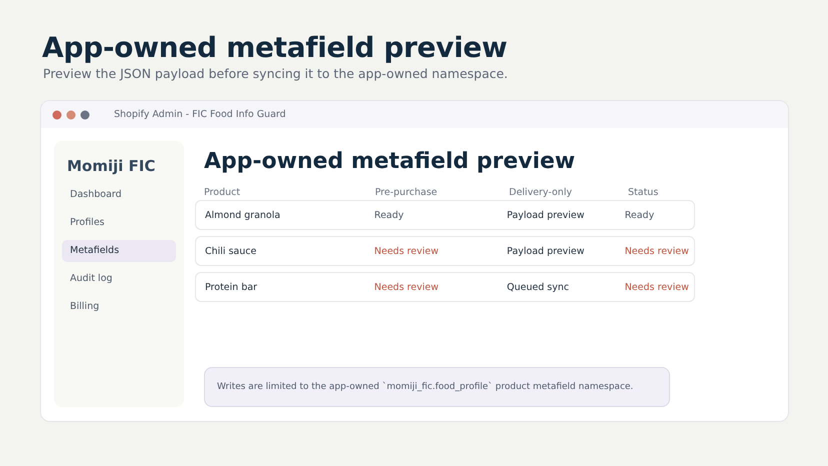 The width and height of the screenshot is (828, 466). Describe the element at coordinates (406, 193) in the screenshot. I see `column-header: Pre-purchase` at that location.